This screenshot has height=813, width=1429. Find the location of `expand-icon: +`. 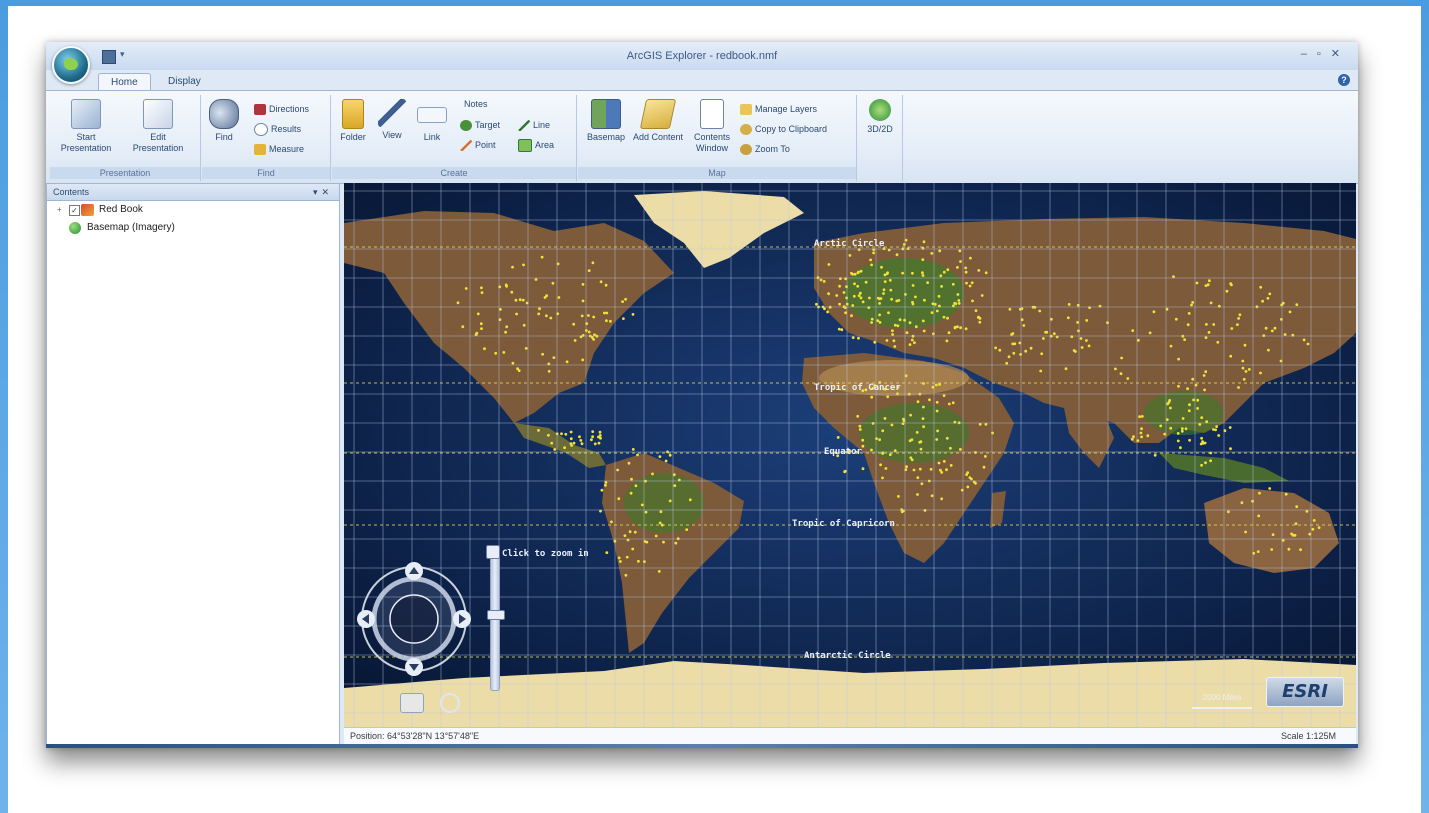

expand-icon: + is located at coordinates (59, 210).